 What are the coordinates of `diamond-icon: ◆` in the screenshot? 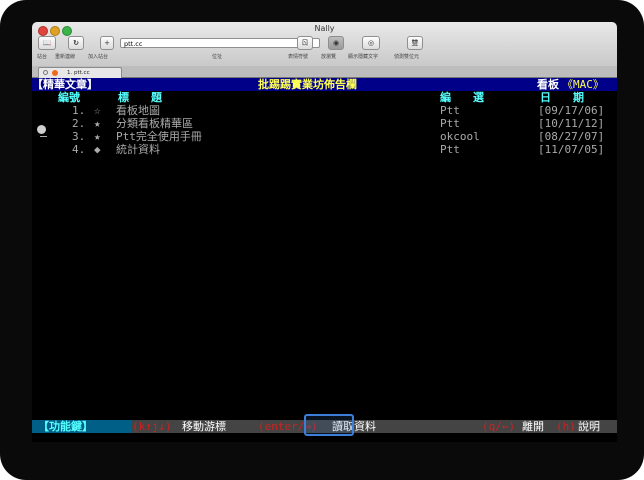 It's located at (97, 149).